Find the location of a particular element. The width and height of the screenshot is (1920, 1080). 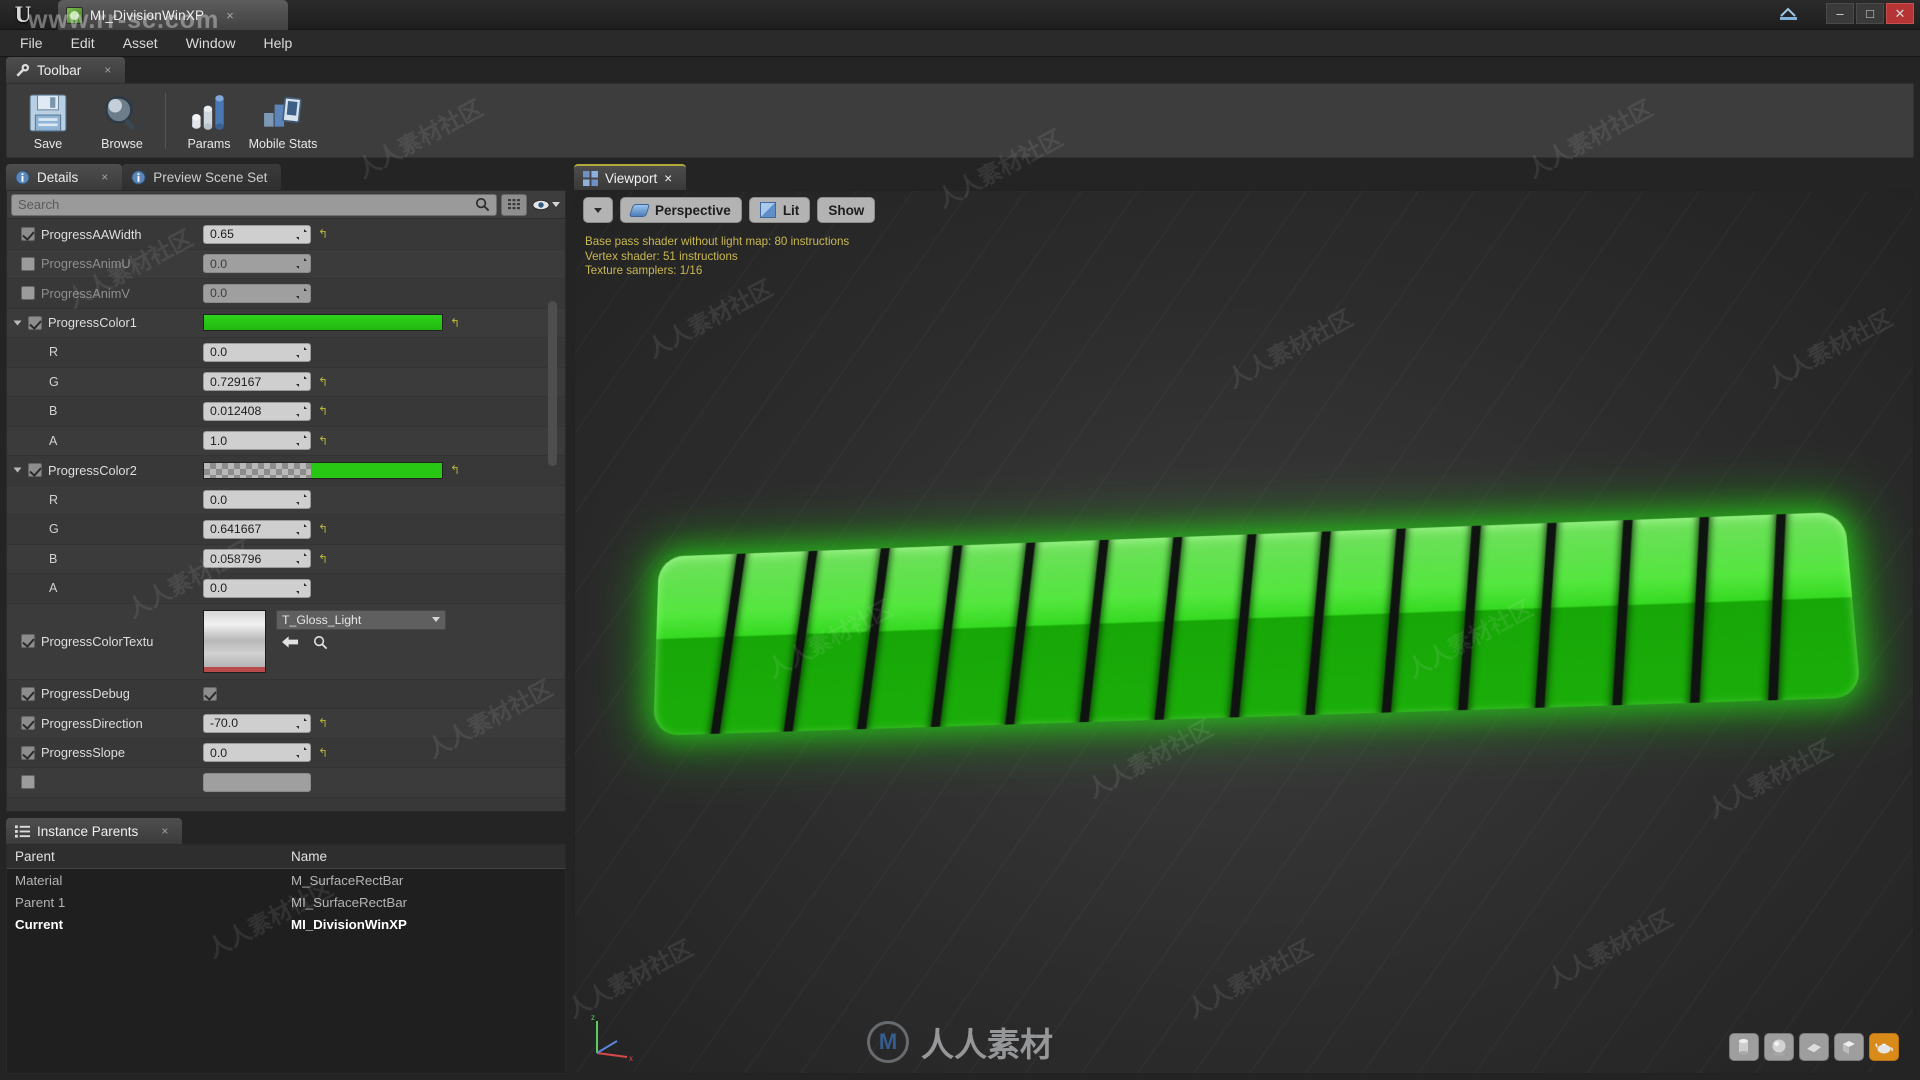

save-button: Save is located at coordinates (48, 121).